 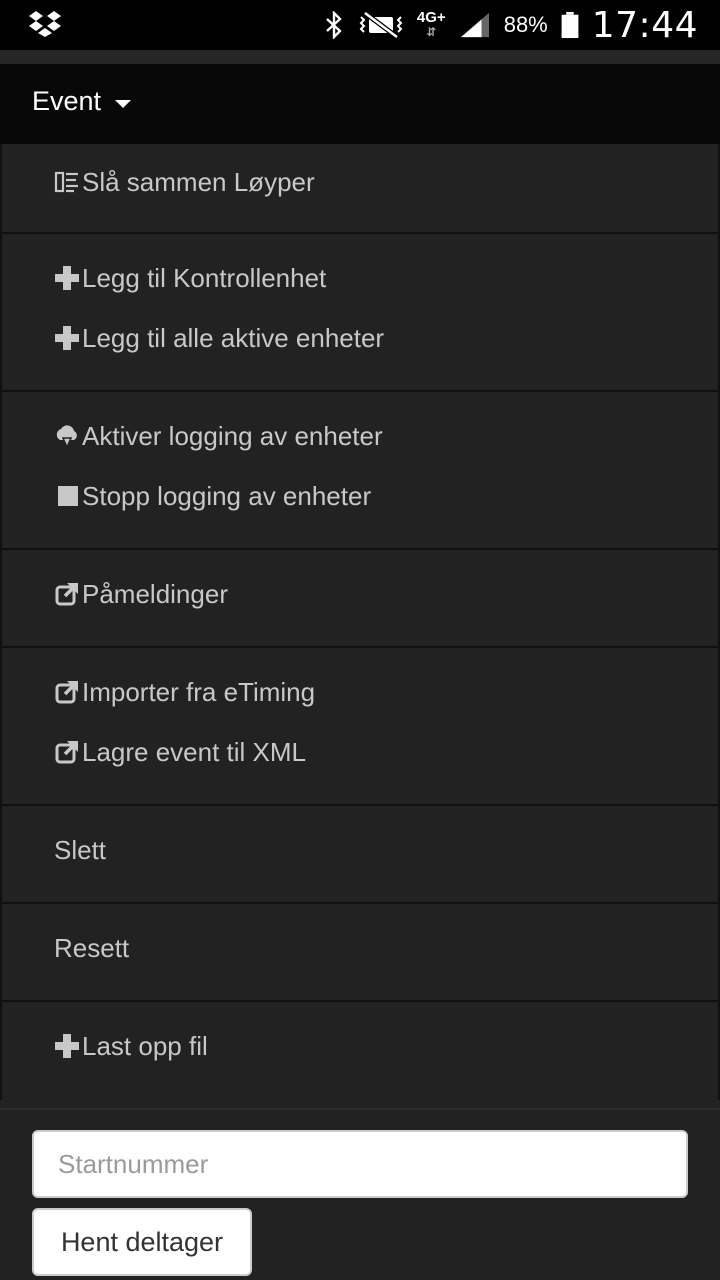 What do you see at coordinates (232, 435) in the screenshot?
I see `menu-item-label: Aktiver logging av enheter` at bounding box center [232, 435].